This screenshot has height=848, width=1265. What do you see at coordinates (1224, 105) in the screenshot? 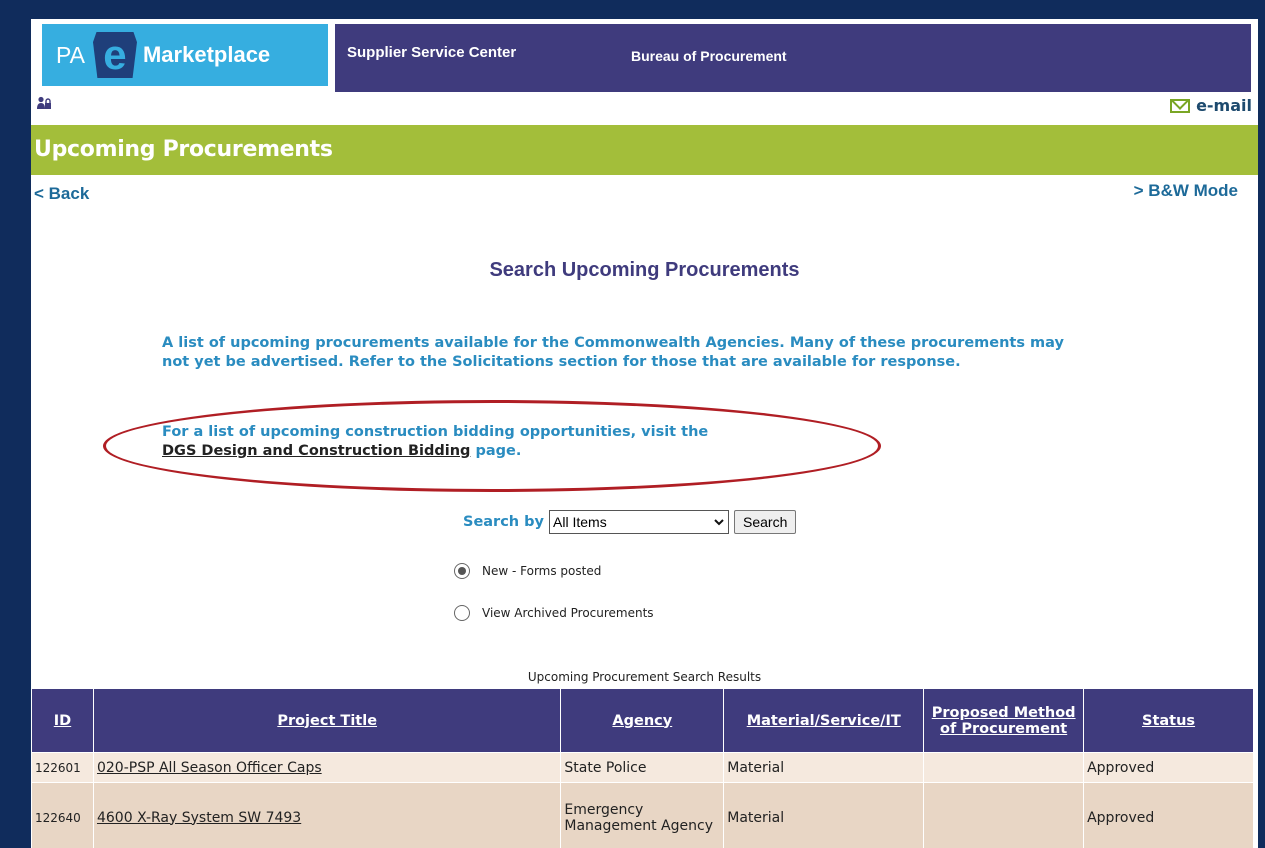
I see `email-label: e-mail` at bounding box center [1224, 105].